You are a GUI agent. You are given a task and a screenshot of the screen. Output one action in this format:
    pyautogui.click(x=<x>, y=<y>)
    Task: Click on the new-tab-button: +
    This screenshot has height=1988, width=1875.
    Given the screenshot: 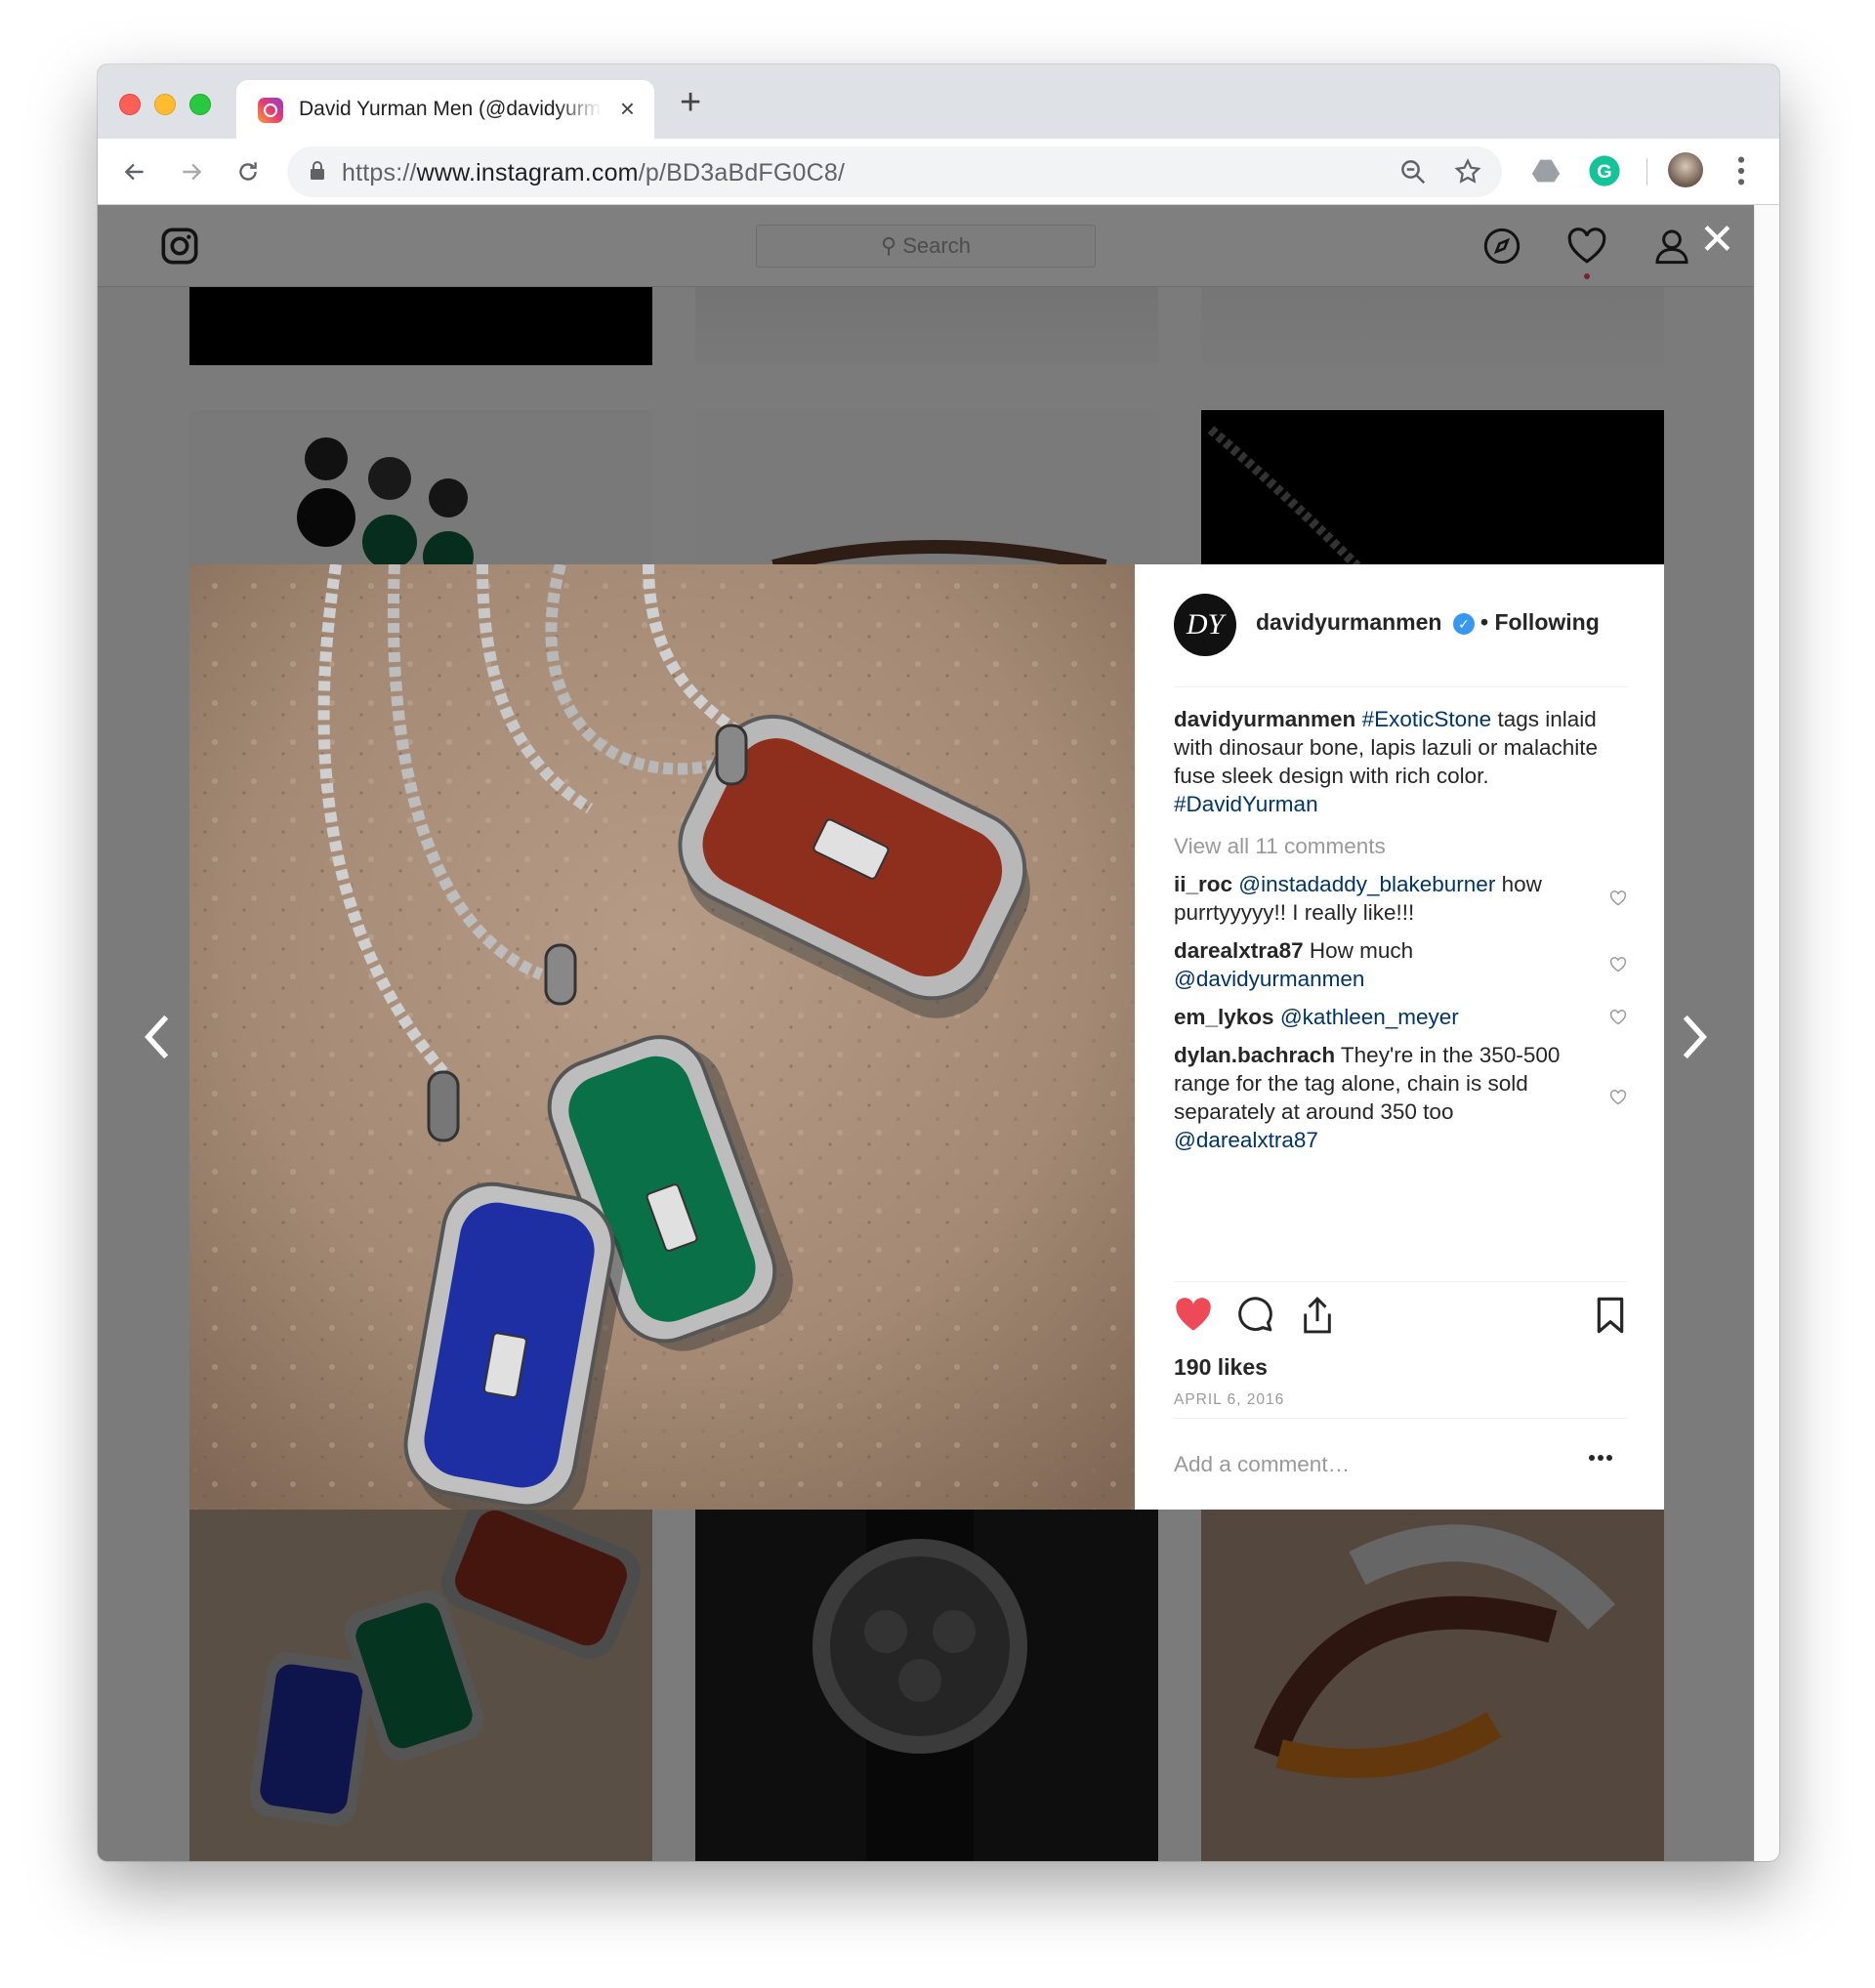 What is the action you would take?
    pyautogui.click(x=690, y=102)
    